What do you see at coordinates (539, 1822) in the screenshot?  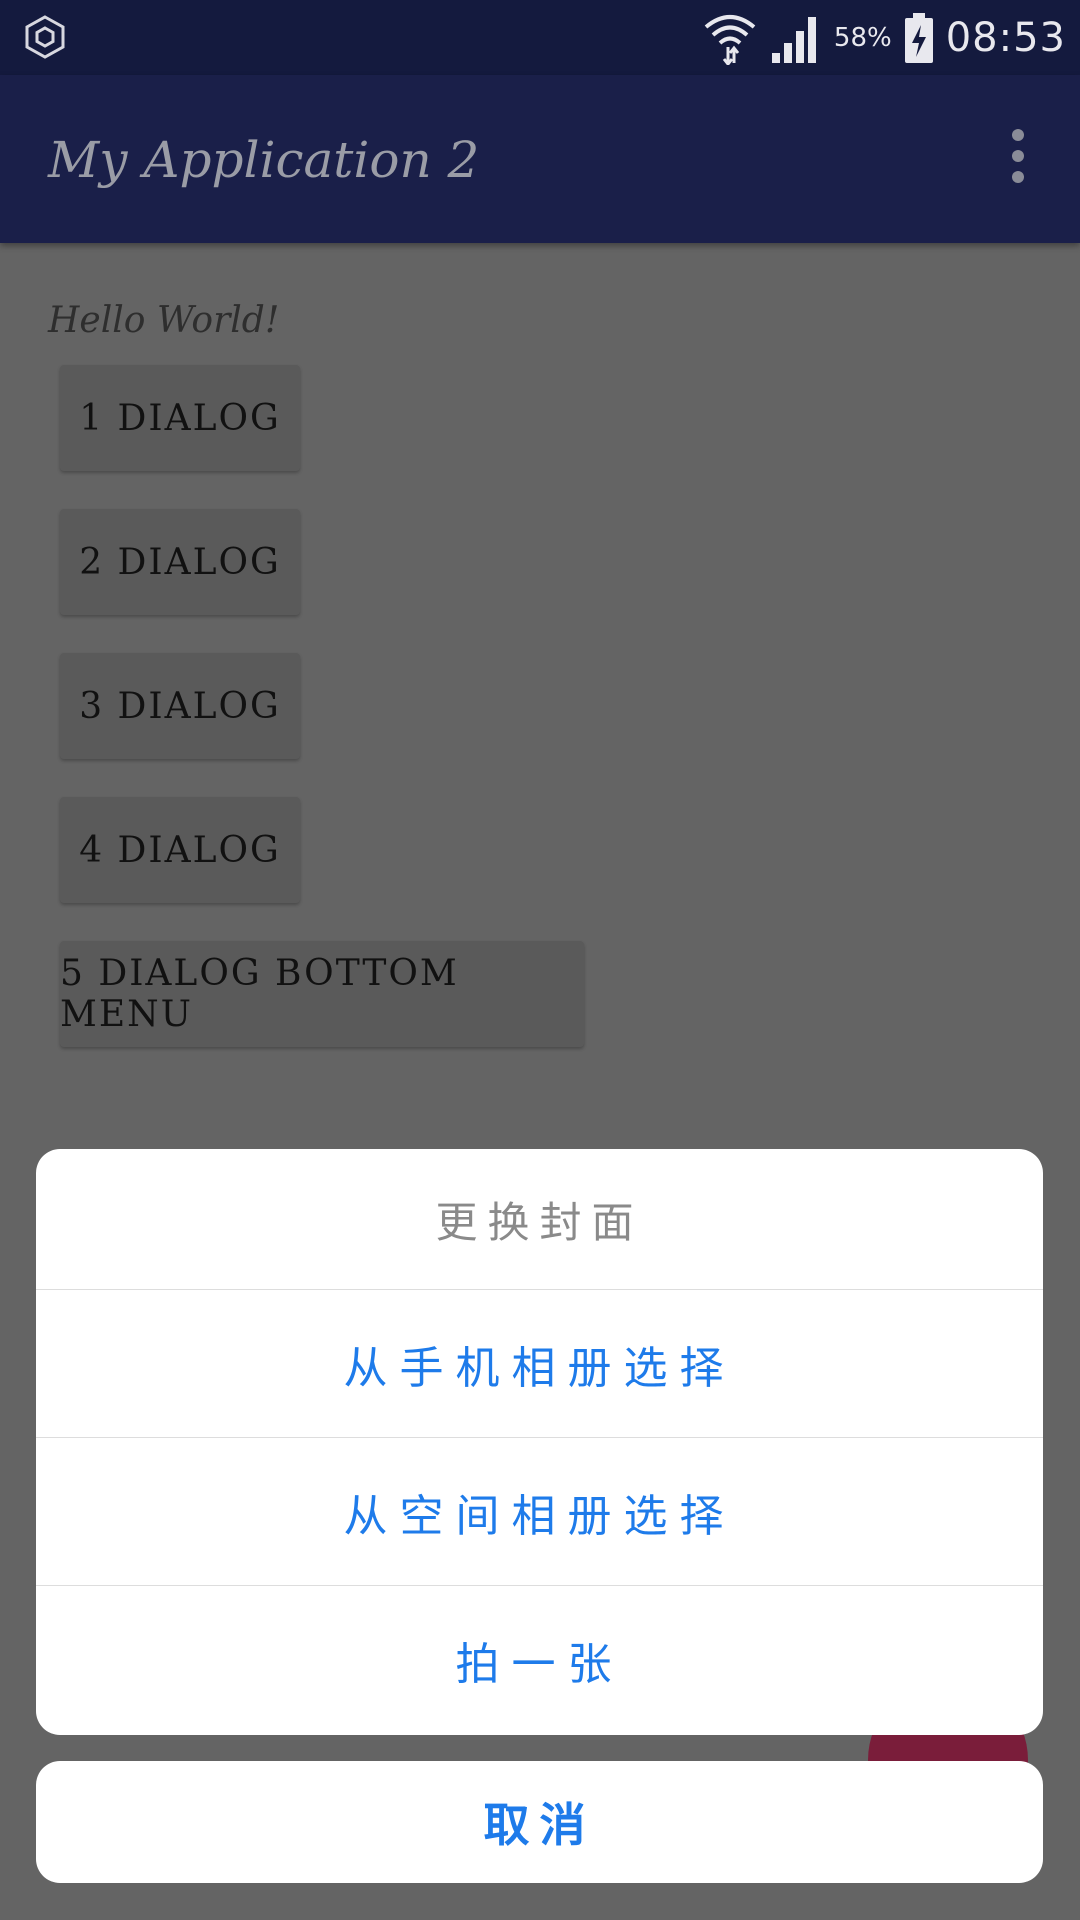 I see `cancel-button: 取消` at bounding box center [539, 1822].